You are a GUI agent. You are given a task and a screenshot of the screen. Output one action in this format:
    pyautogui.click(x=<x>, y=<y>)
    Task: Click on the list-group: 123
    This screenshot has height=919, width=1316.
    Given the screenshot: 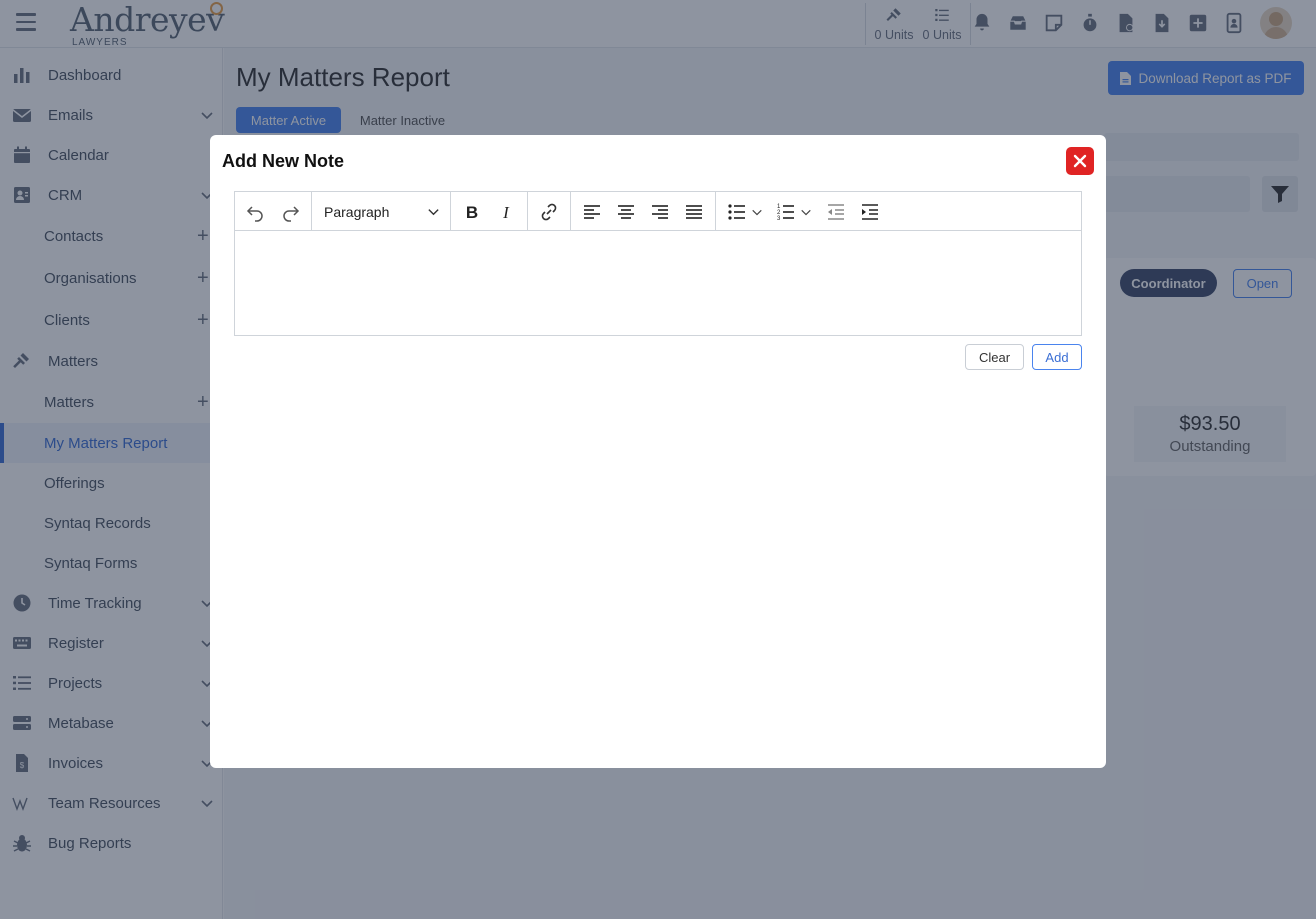 What is the action you would take?
    pyautogui.click(x=806, y=211)
    